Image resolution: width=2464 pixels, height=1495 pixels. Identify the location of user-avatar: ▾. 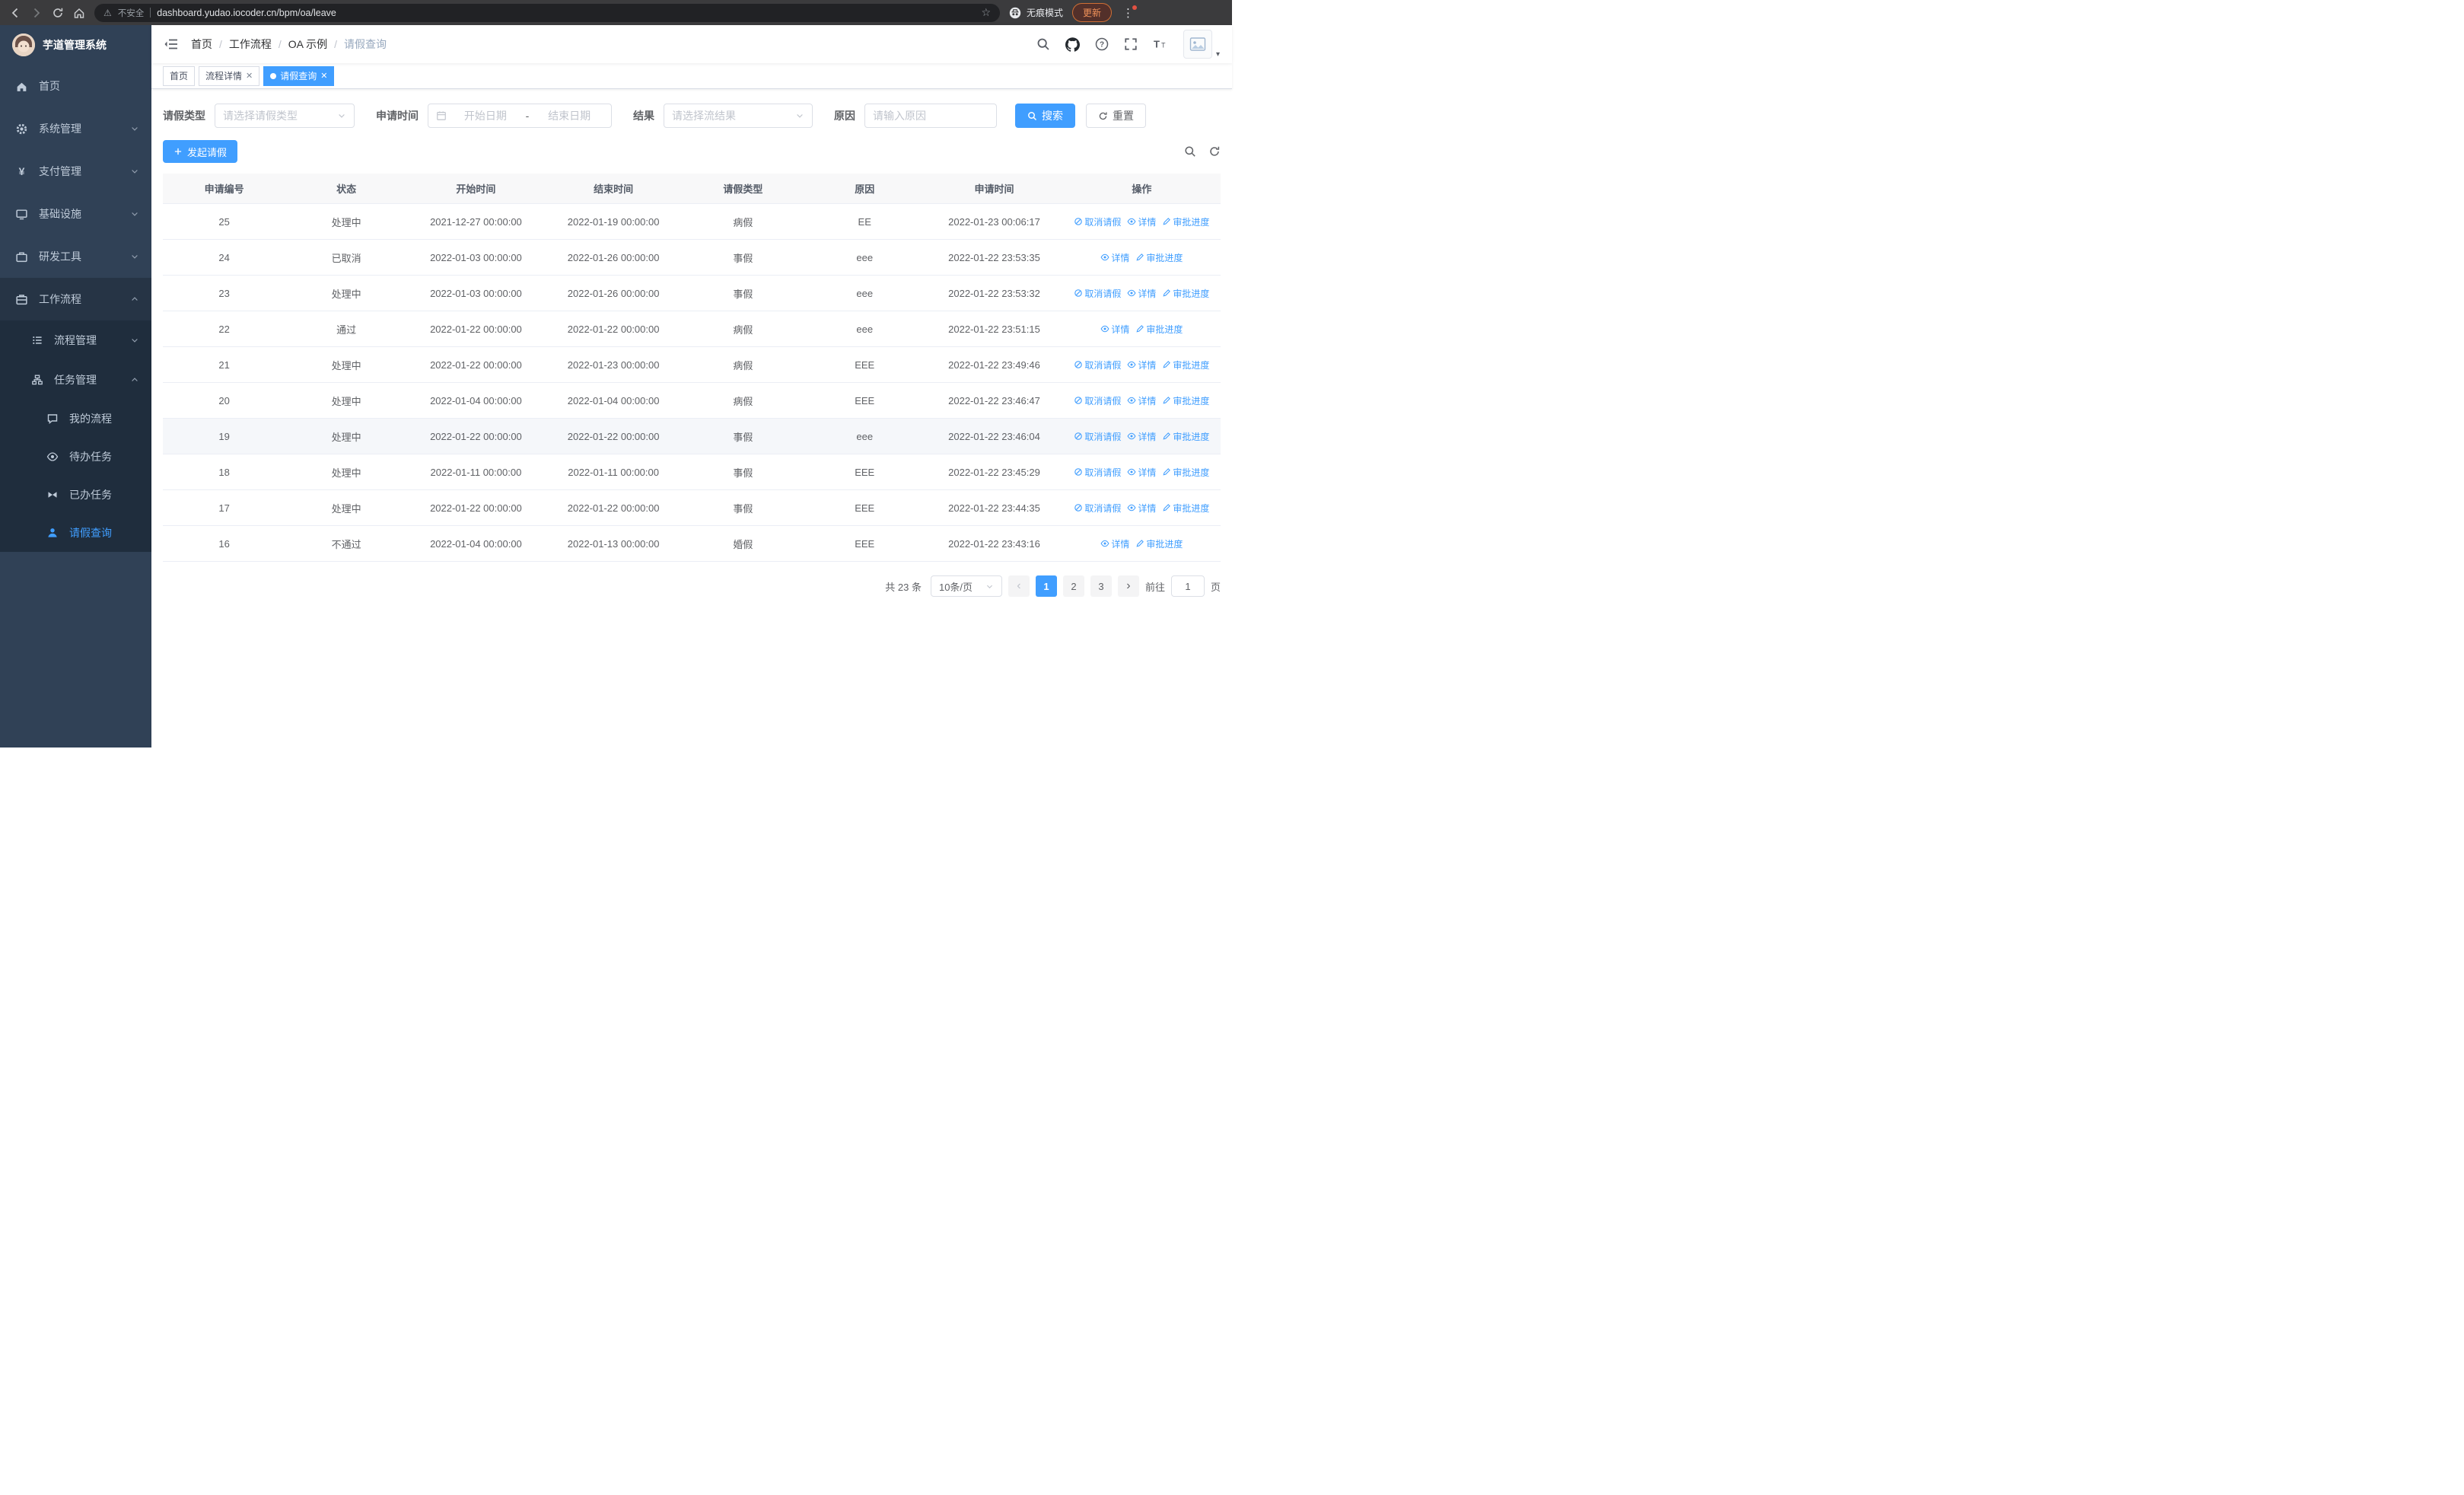
(1201, 45).